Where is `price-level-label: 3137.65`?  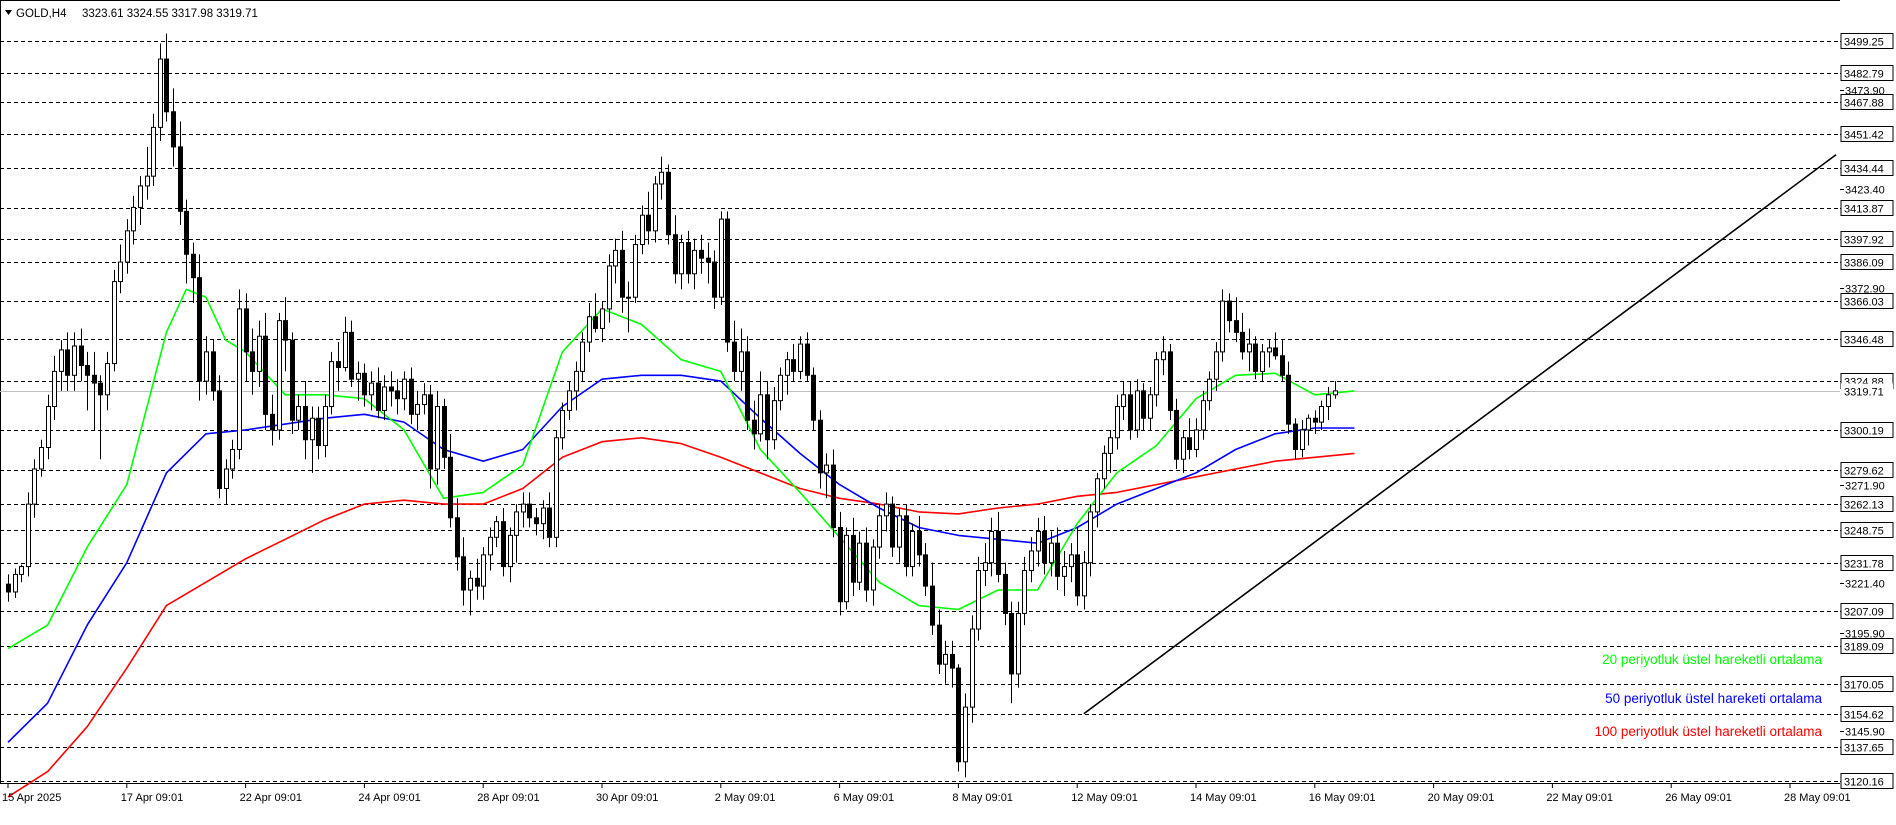 price-level-label: 3137.65 is located at coordinates (1864, 749).